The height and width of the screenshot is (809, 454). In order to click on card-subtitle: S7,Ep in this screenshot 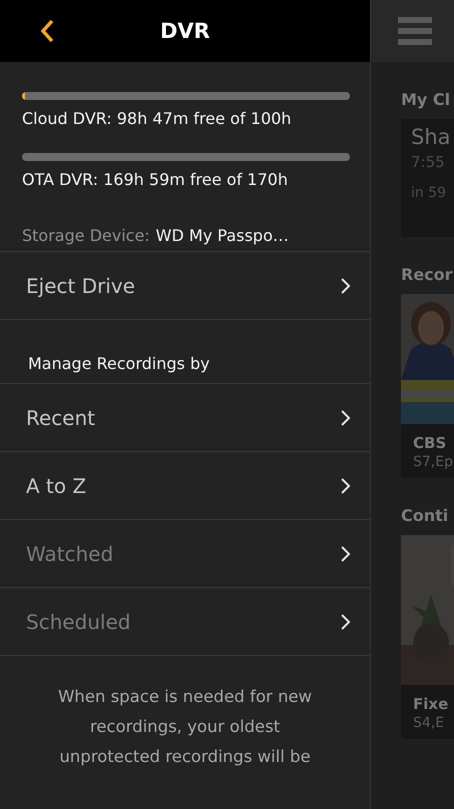, I will do `click(433, 461)`.